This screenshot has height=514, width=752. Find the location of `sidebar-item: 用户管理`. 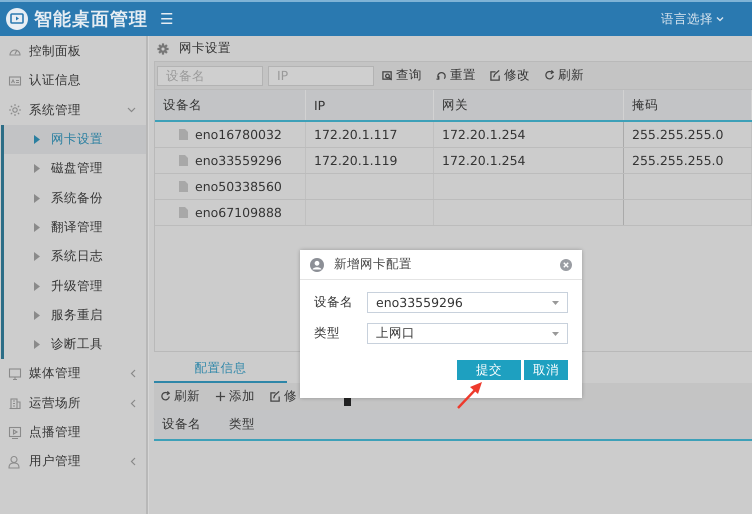

sidebar-item: 用户管理 is located at coordinates (73, 461).